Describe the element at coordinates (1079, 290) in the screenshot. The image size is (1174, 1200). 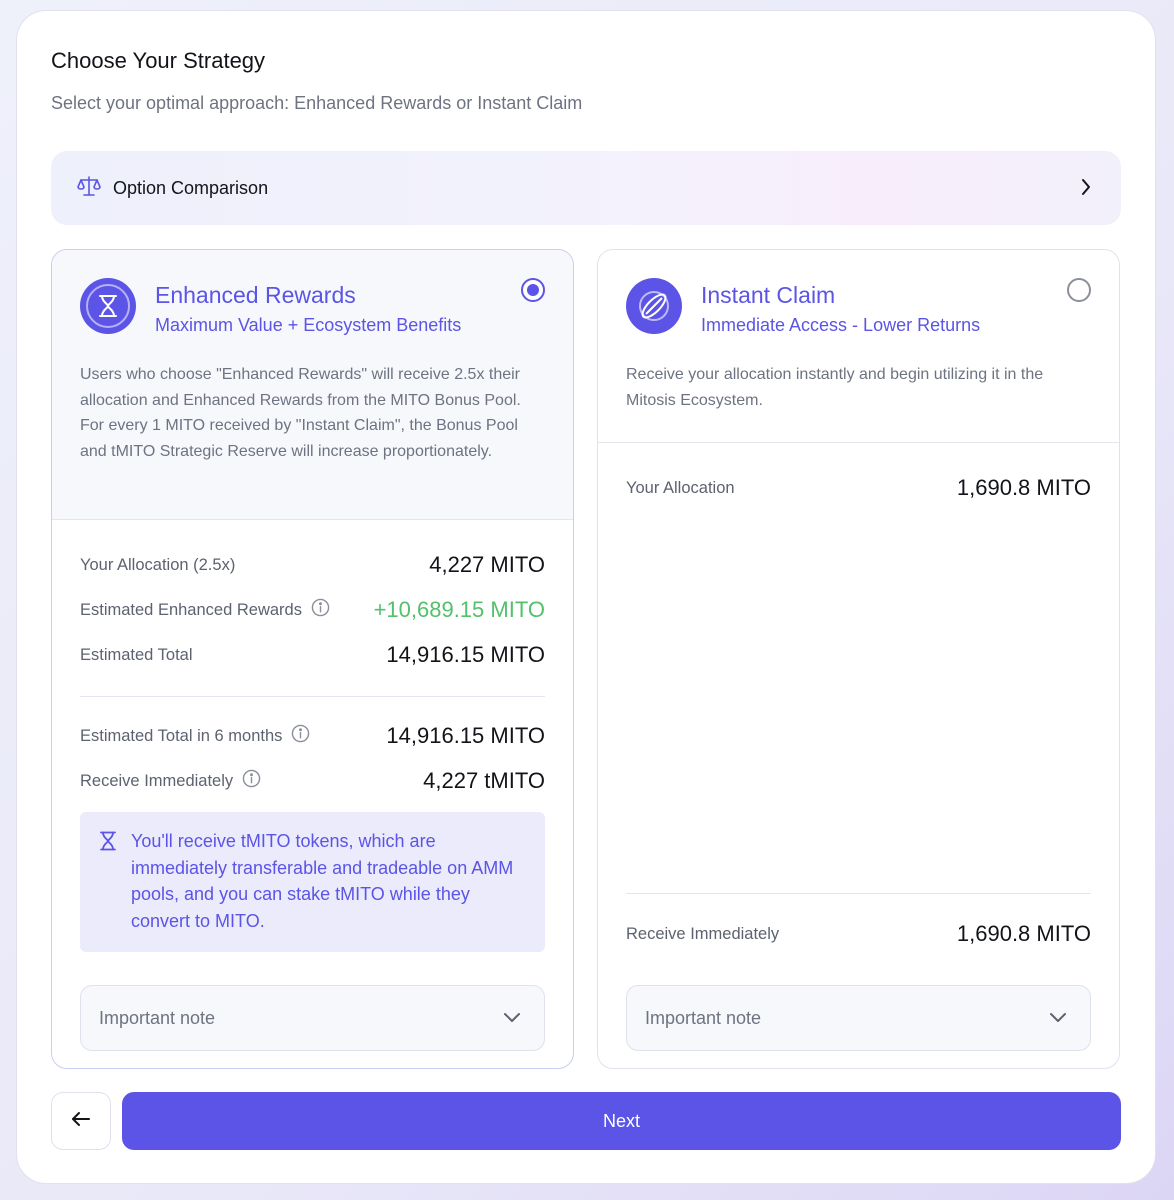
I see `instant-claim-radio` at that location.